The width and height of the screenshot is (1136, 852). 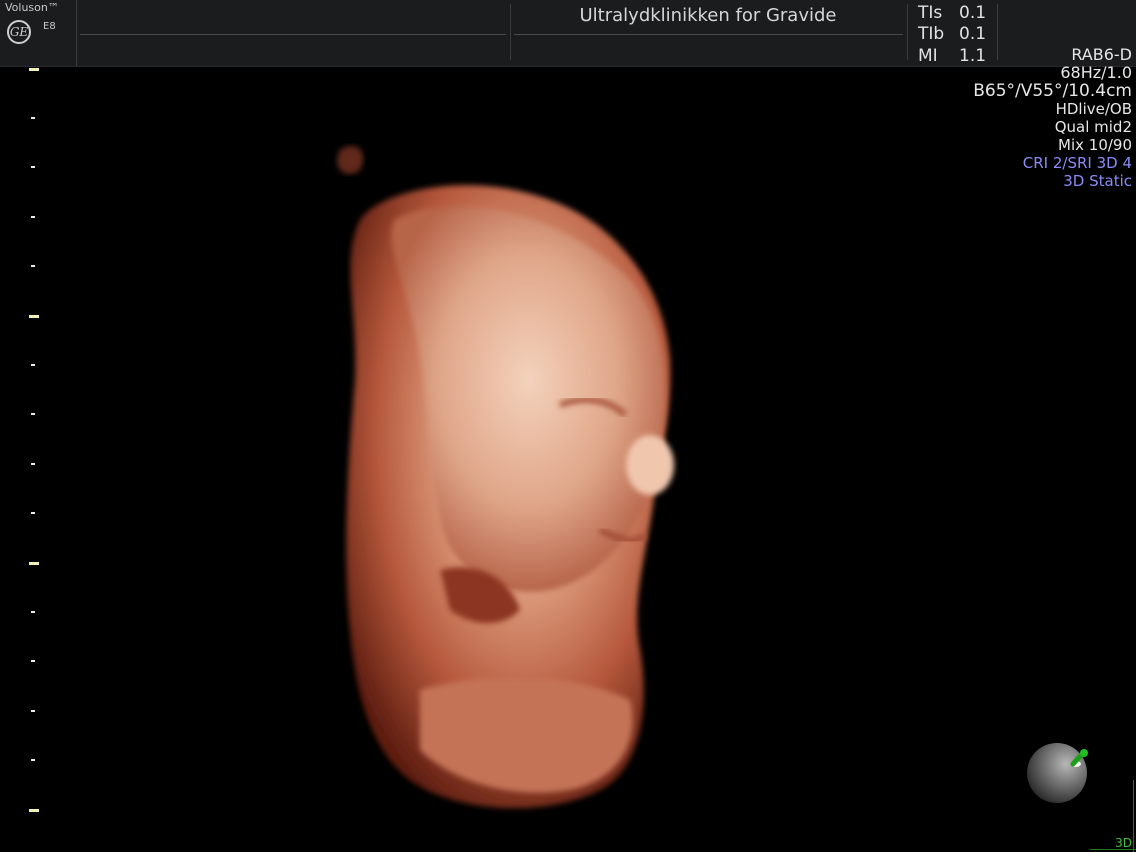 What do you see at coordinates (1101, 54) in the screenshot?
I see `probe-label: RAB6-D` at bounding box center [1101, 54].